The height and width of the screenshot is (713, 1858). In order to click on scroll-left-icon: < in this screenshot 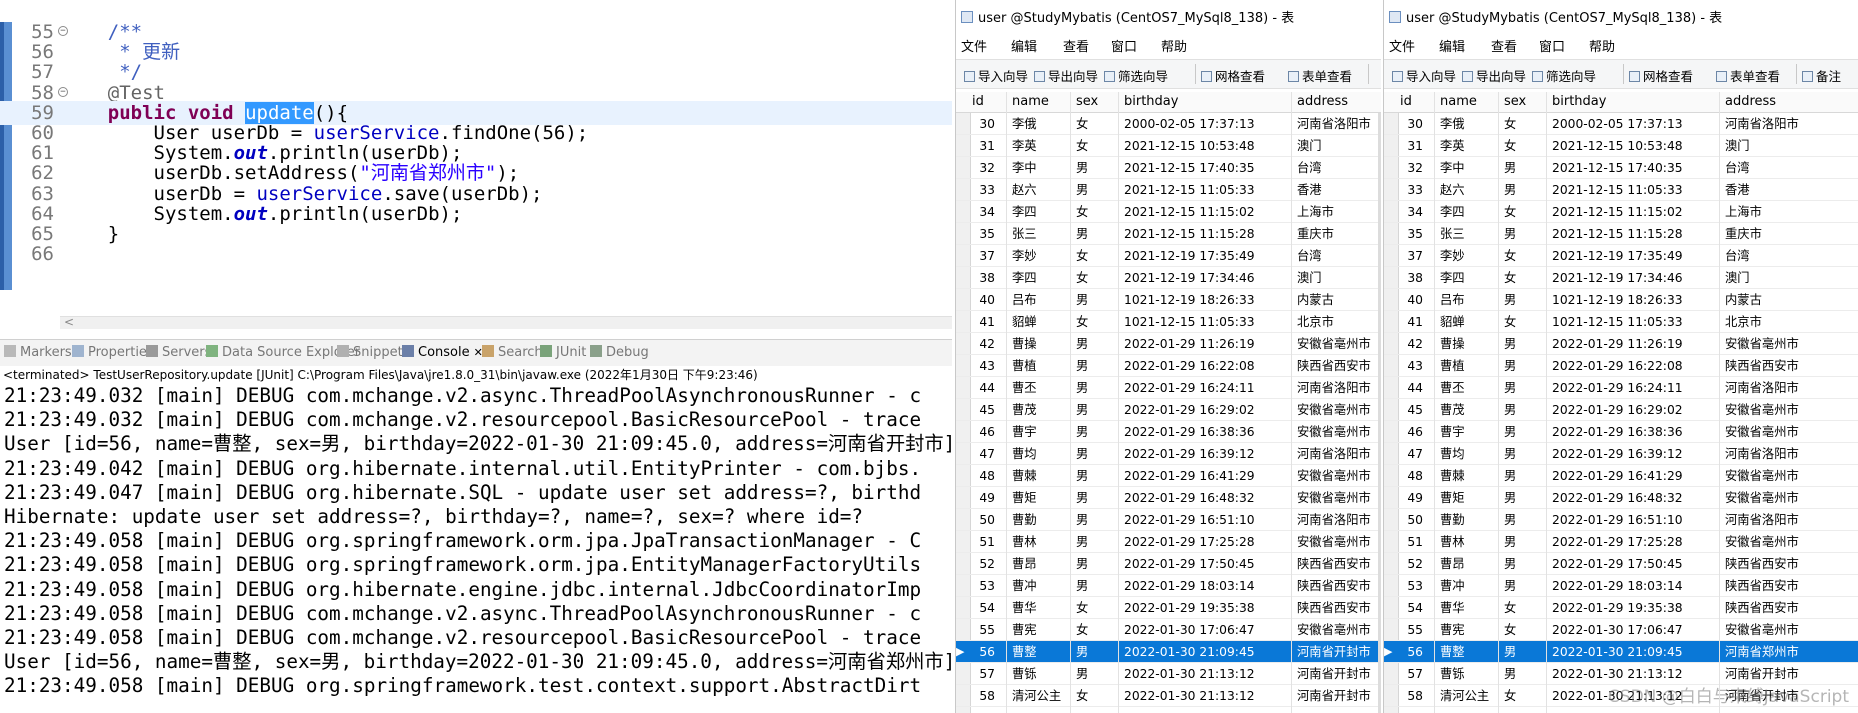, I will do `click(69, 322)`.